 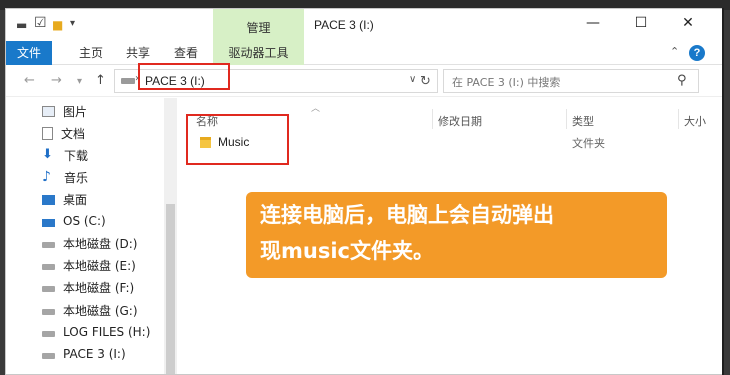 I want to click on callout-line-2: 现music文件夹。, so click(x=347, y=251).